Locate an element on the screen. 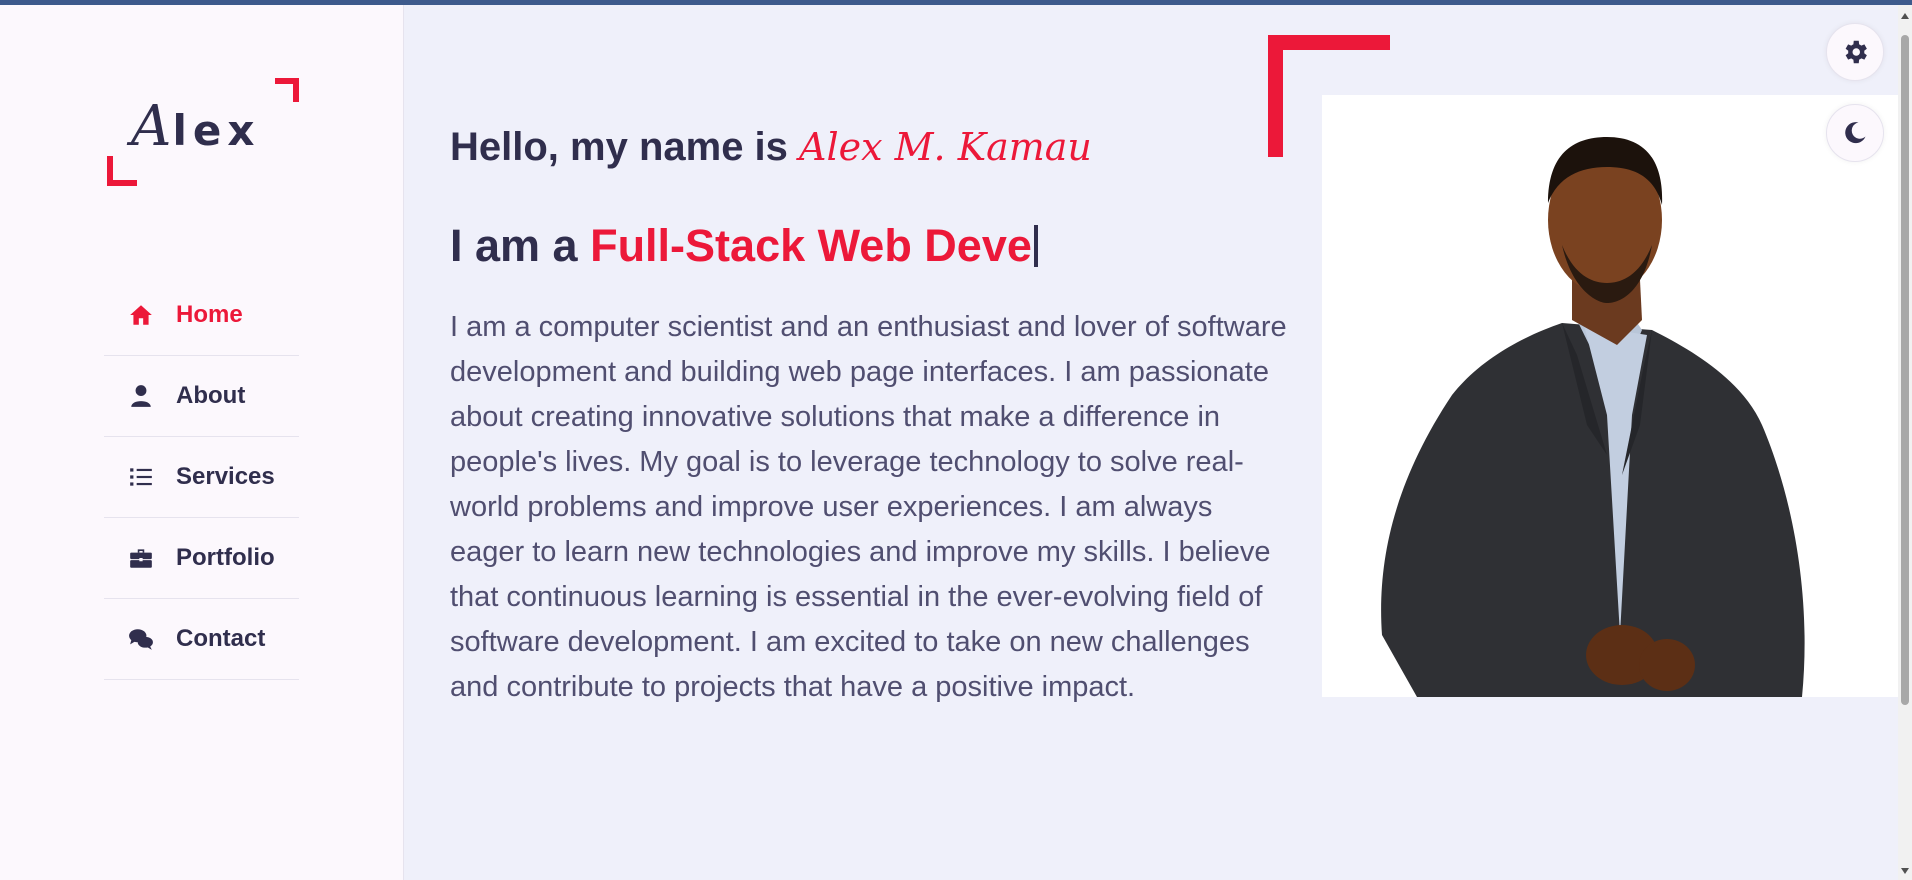 This screenshot has width=1912, height=880. logo-rest: lex is located at coordinates (216, 130).